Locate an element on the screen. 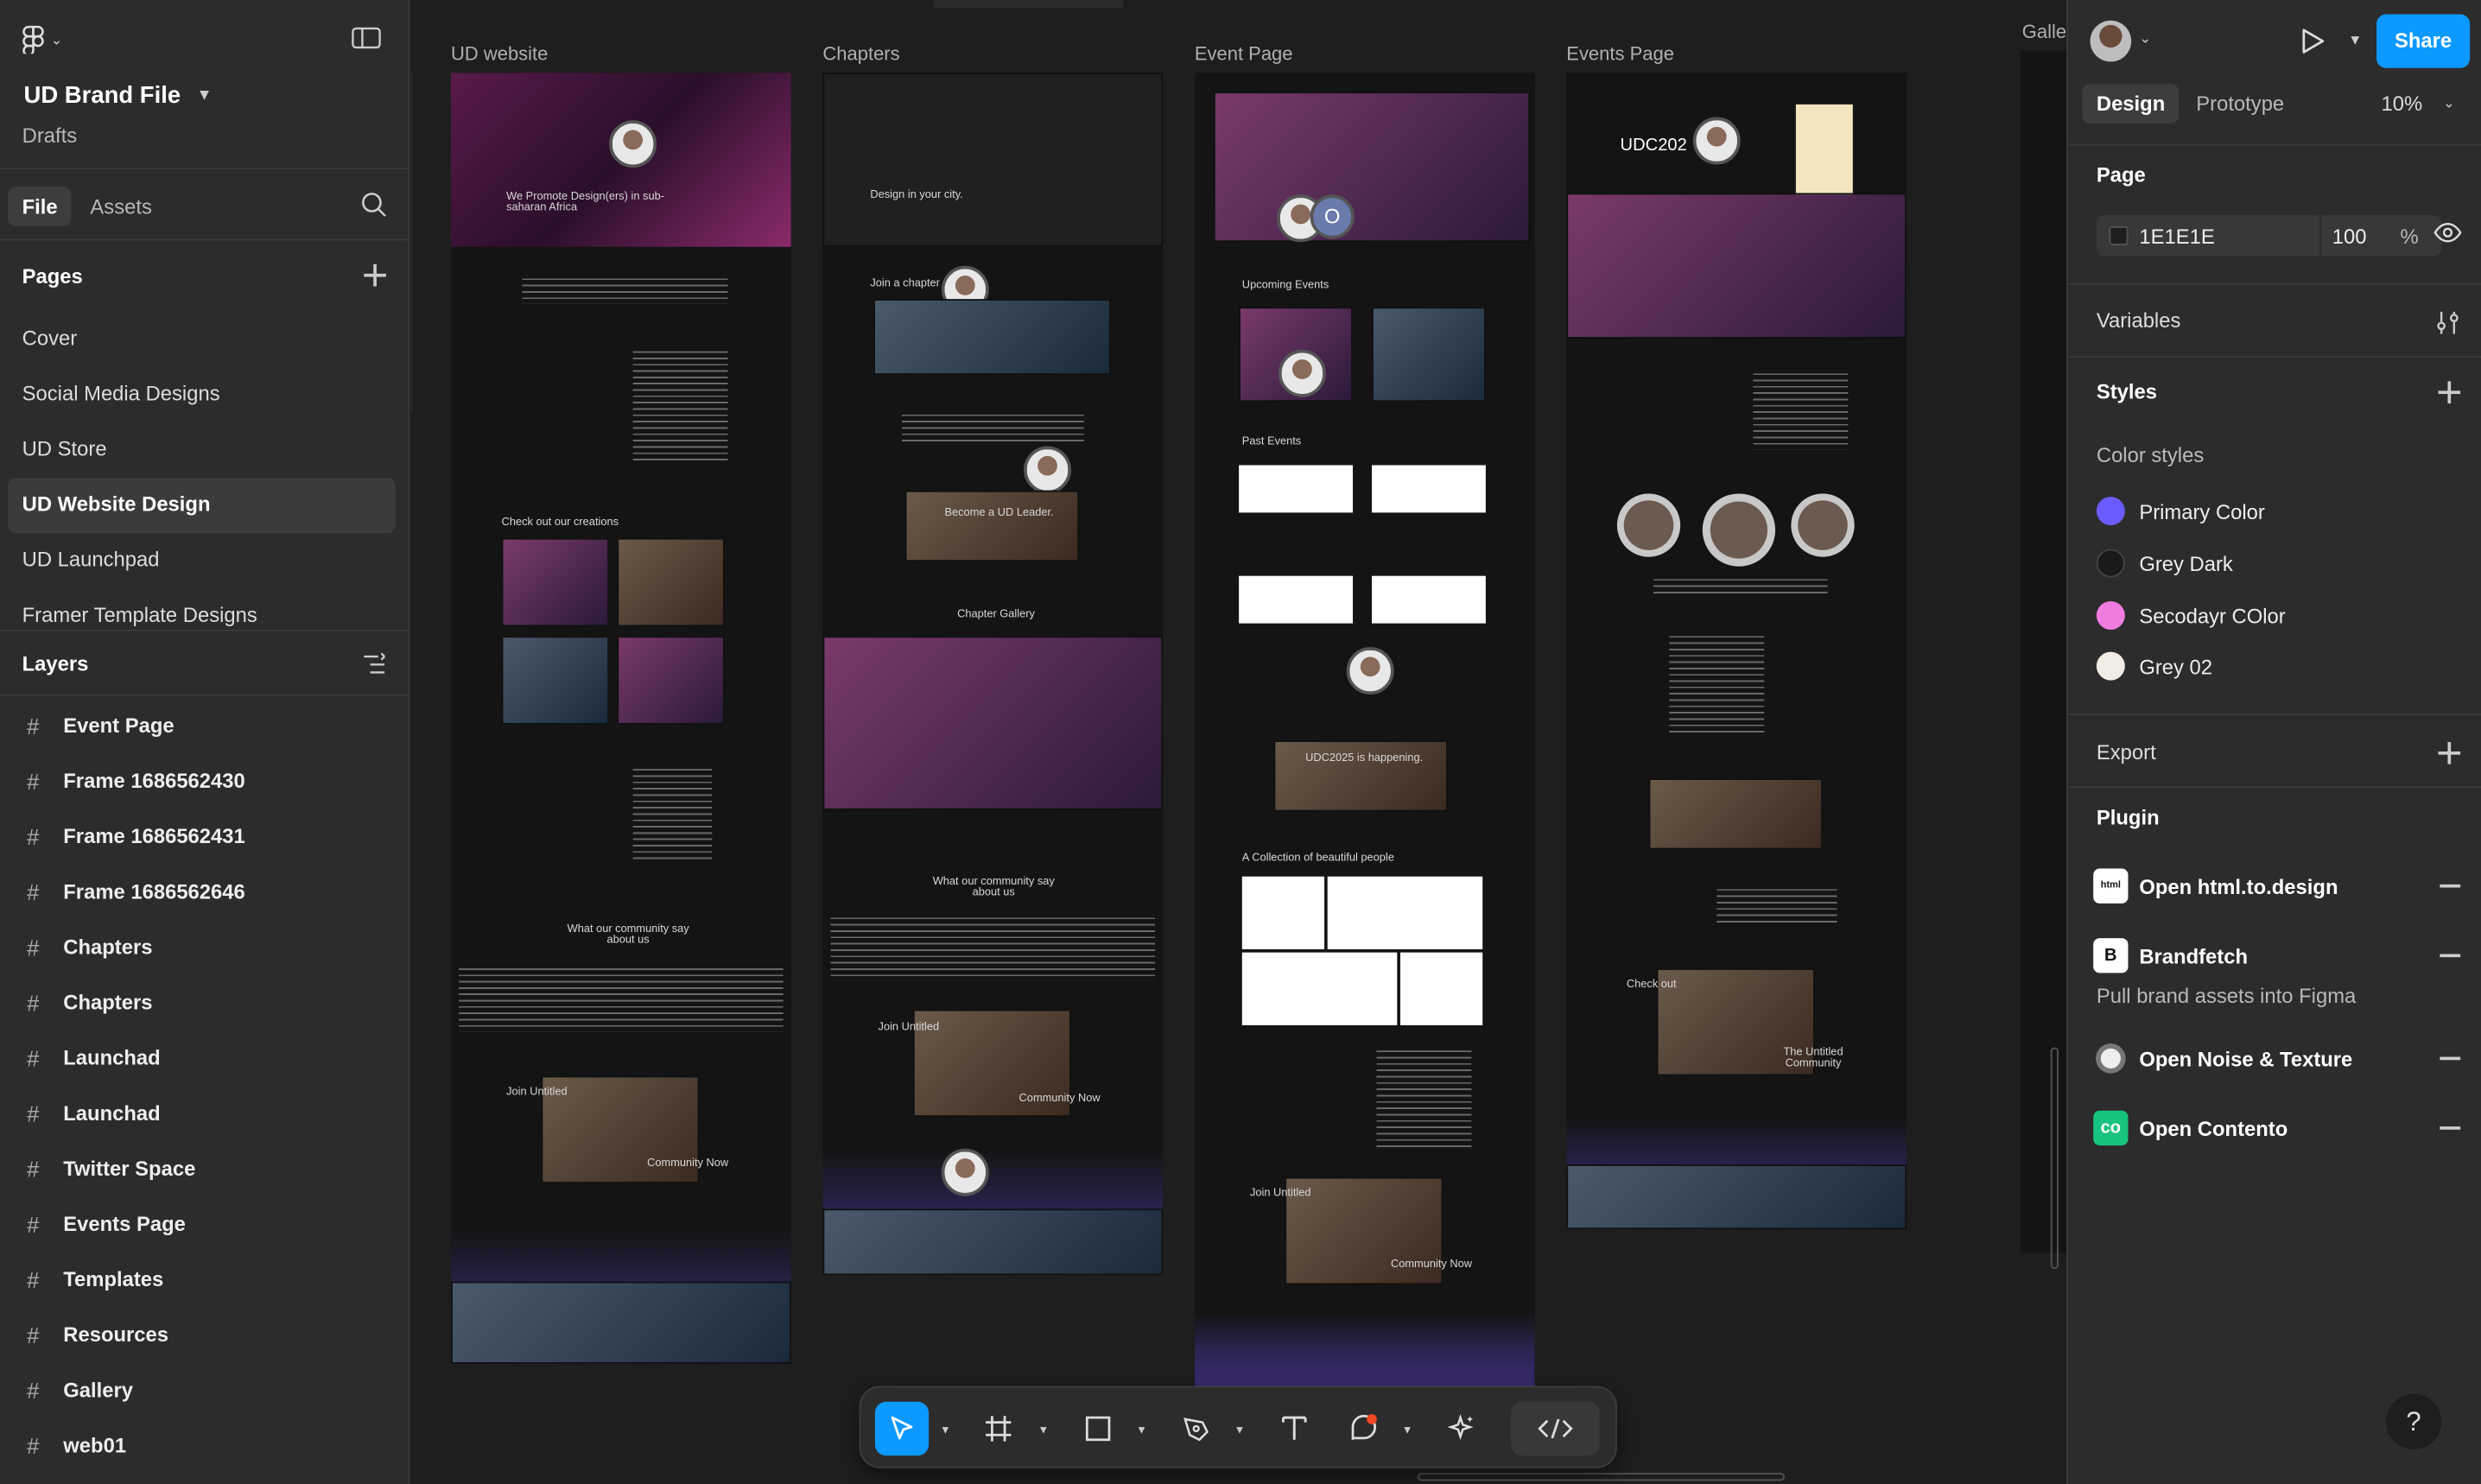 The image size is (2481, 1484). layer-item: # Twitter Space is located at coordinates (204, 1168).